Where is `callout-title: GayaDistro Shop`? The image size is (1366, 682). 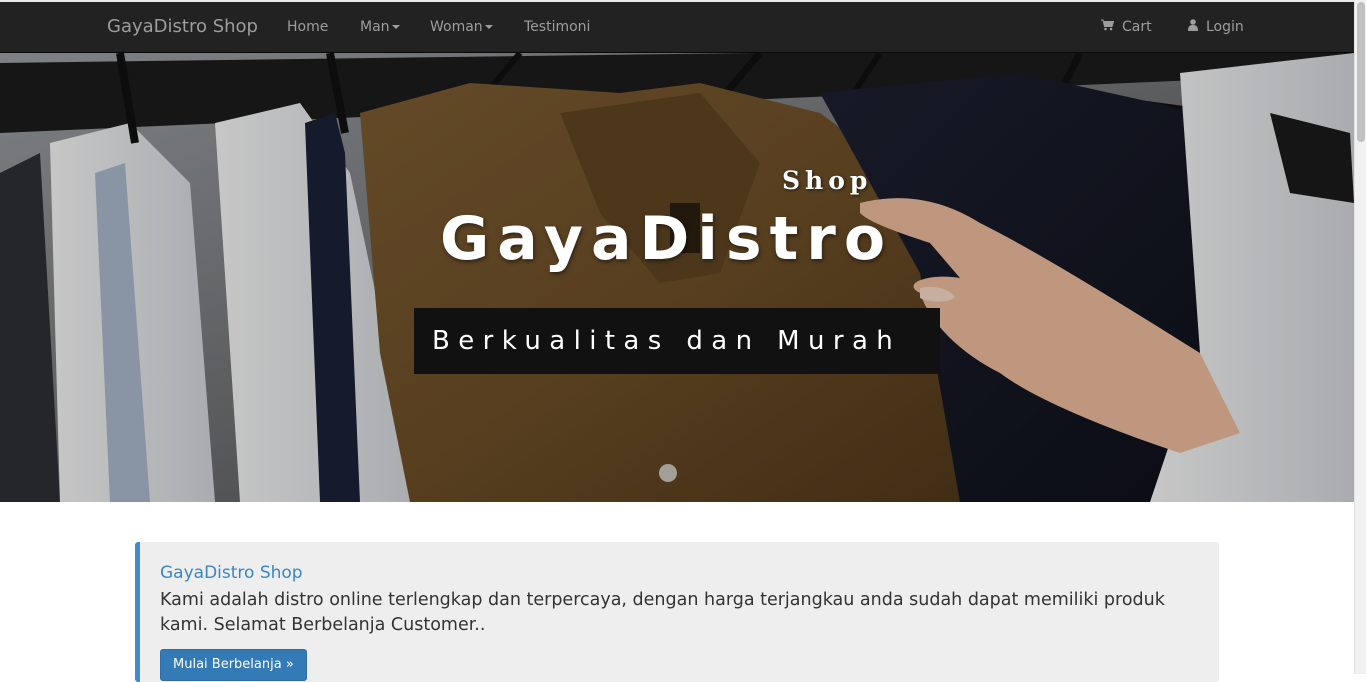
callout-title: GayaDistro Shop is located at coordinates (231, 573).